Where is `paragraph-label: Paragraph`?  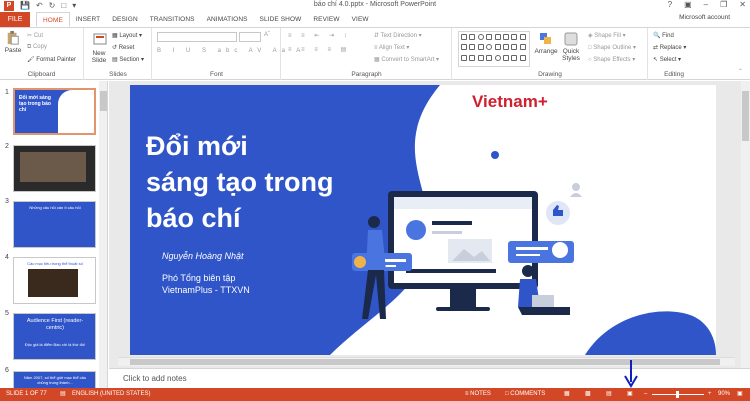
paragraph-label: Paragraph is located at coordinates (366, 74).